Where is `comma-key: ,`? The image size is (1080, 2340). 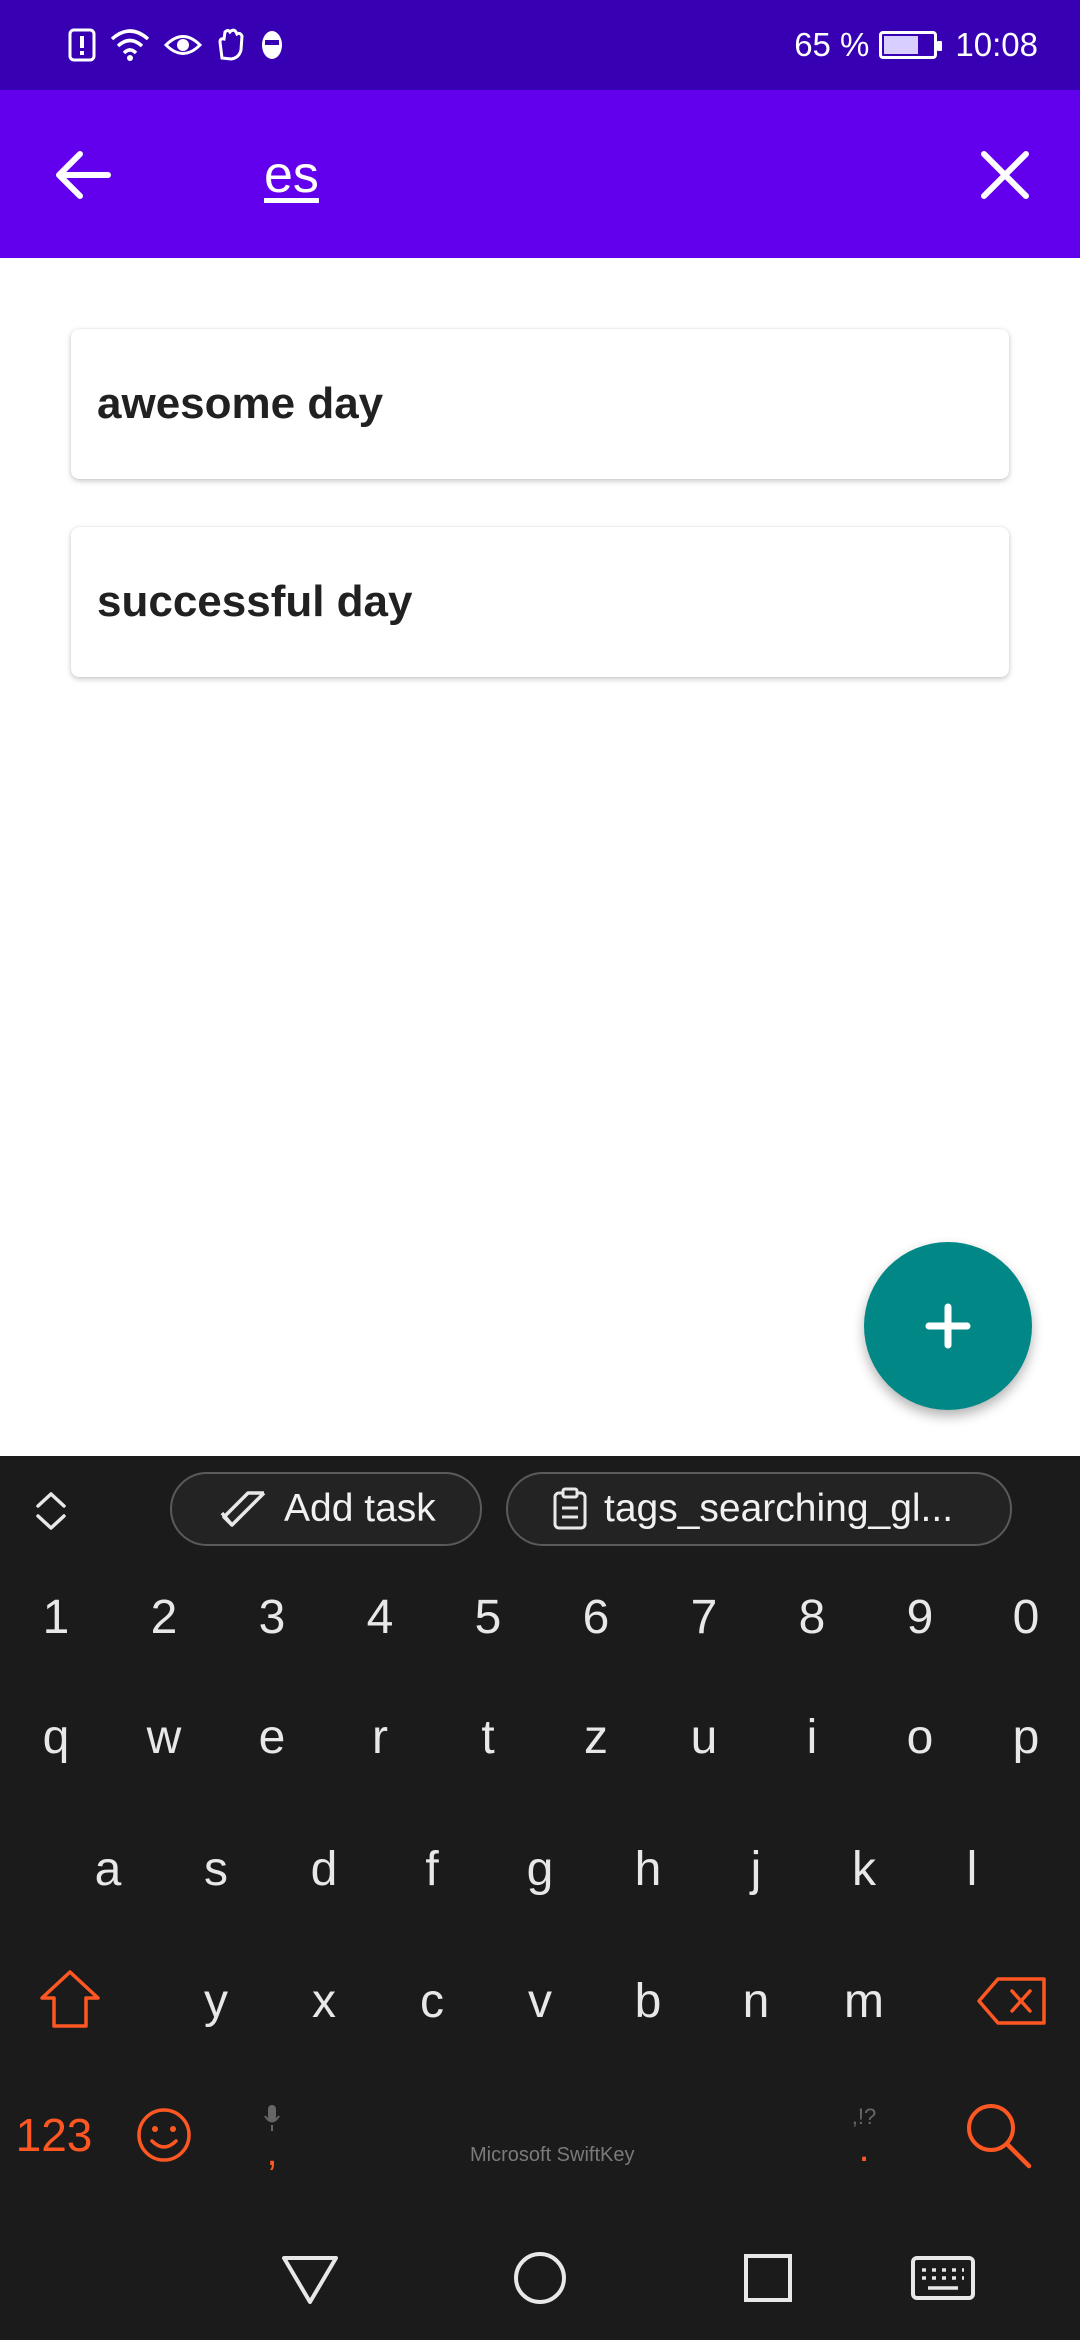 comma-key: , is located at coordinates (272, 2135).